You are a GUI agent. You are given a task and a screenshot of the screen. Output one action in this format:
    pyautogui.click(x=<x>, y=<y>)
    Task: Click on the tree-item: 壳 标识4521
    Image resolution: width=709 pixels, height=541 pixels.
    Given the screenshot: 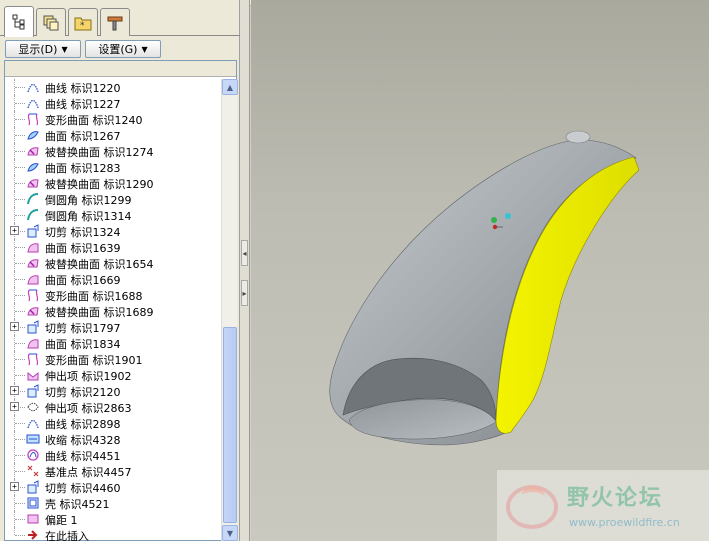 What is the action you would take?
    pyautogui.click(x=112, y=503)
    